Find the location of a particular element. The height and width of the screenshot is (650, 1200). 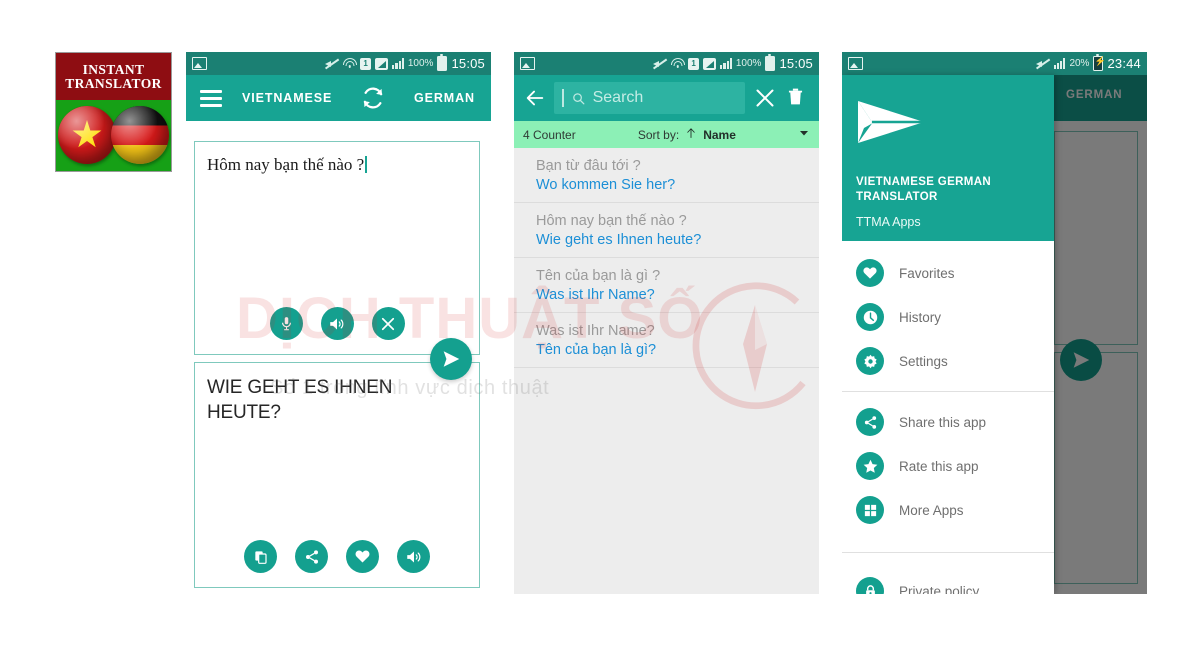

vietnam-flag-icon is located at coordinates (87, 135).